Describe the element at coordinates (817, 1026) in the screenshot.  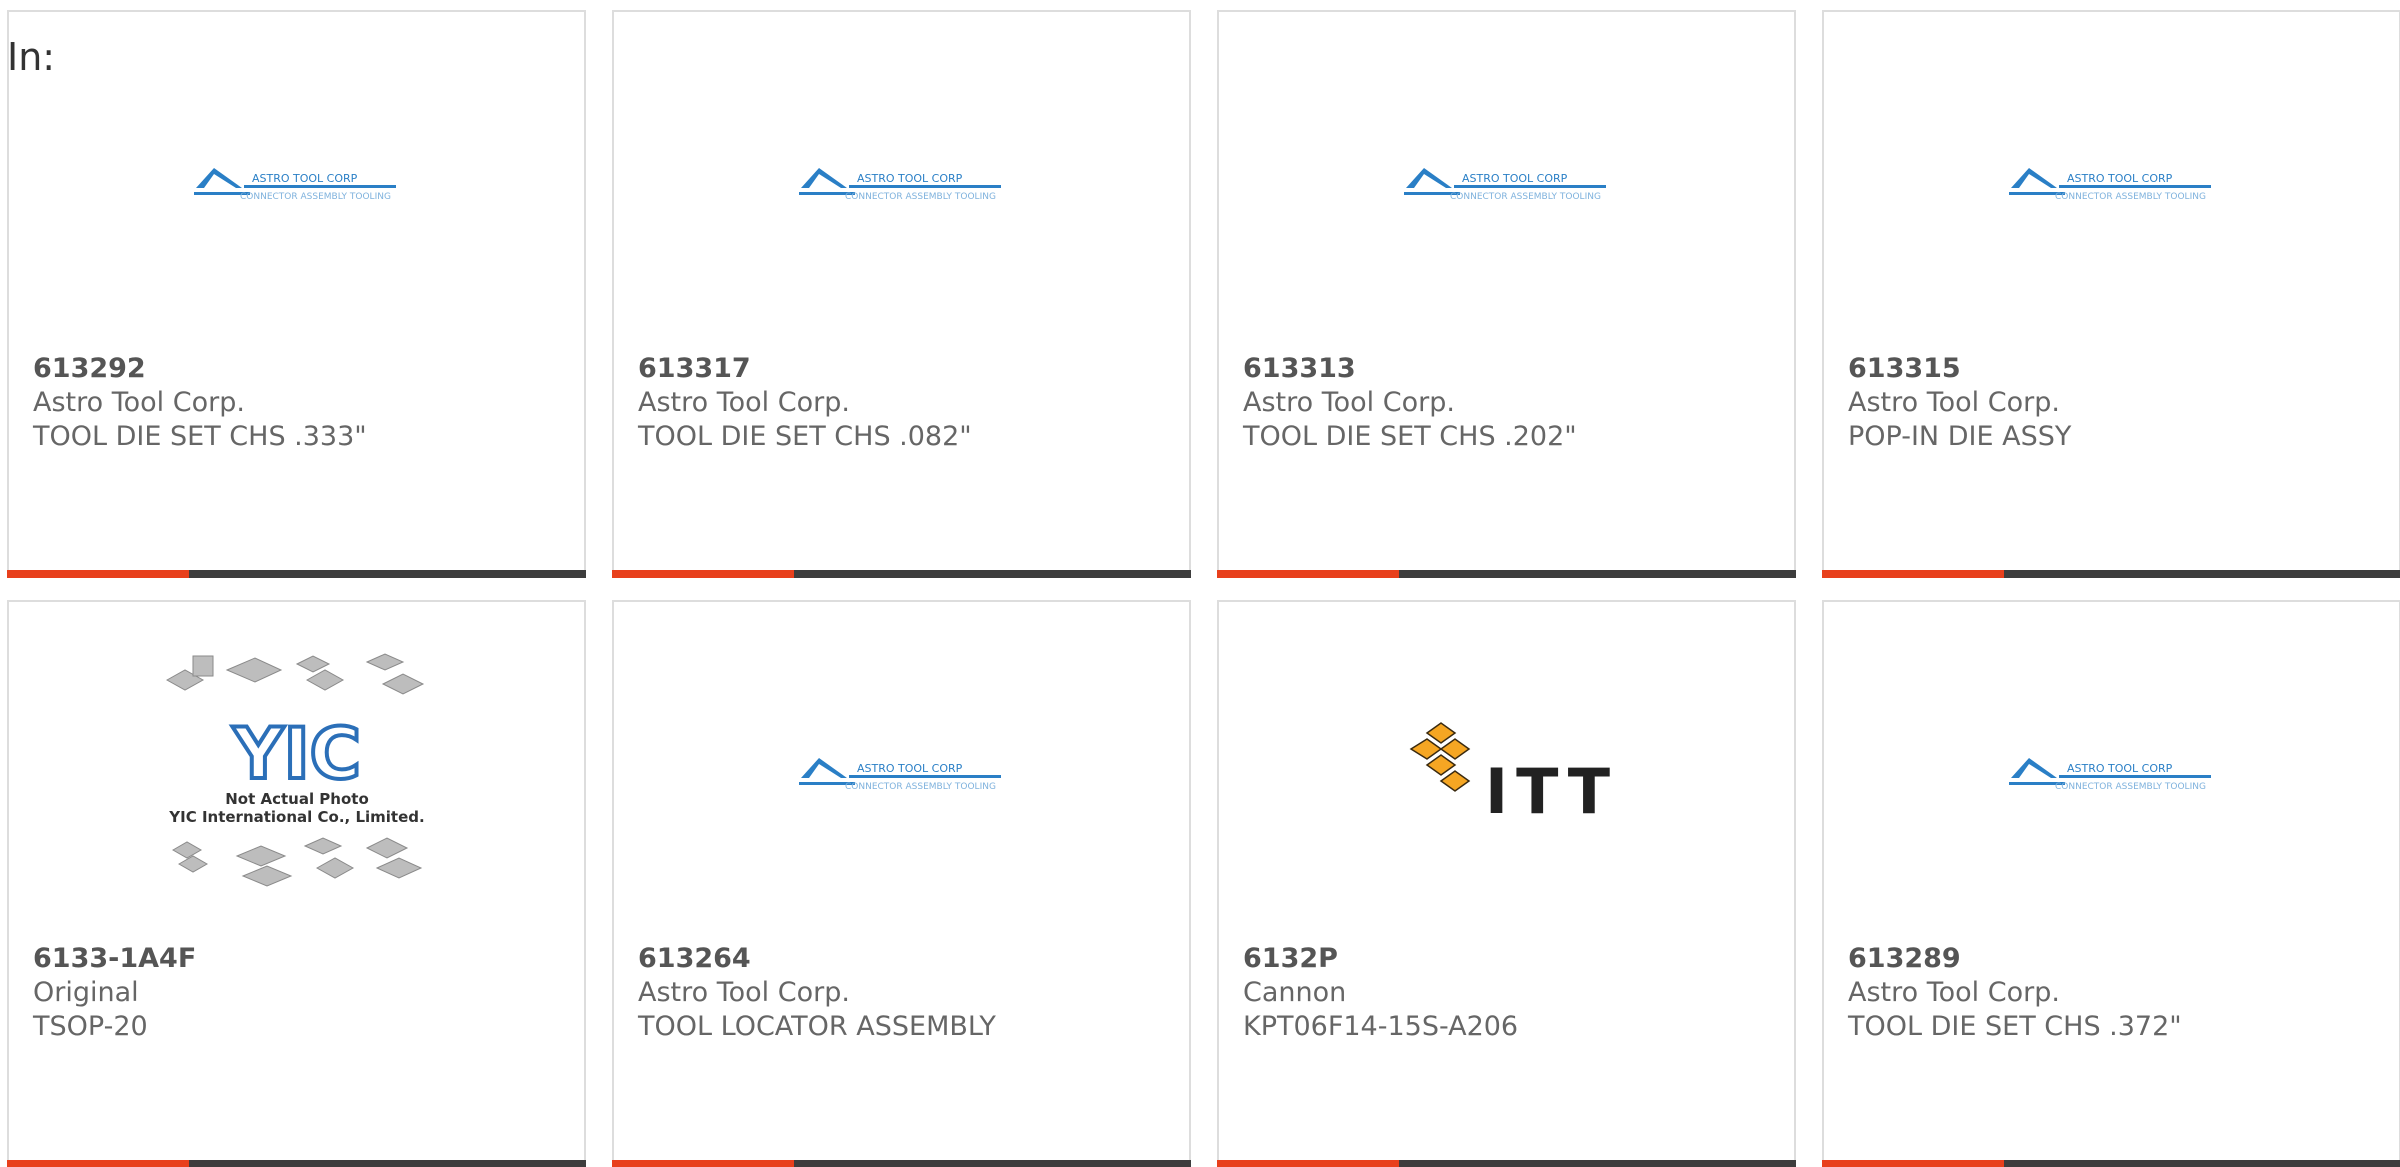
I see `description: TOOL LOCATOR ASSEMBLY` at that location.